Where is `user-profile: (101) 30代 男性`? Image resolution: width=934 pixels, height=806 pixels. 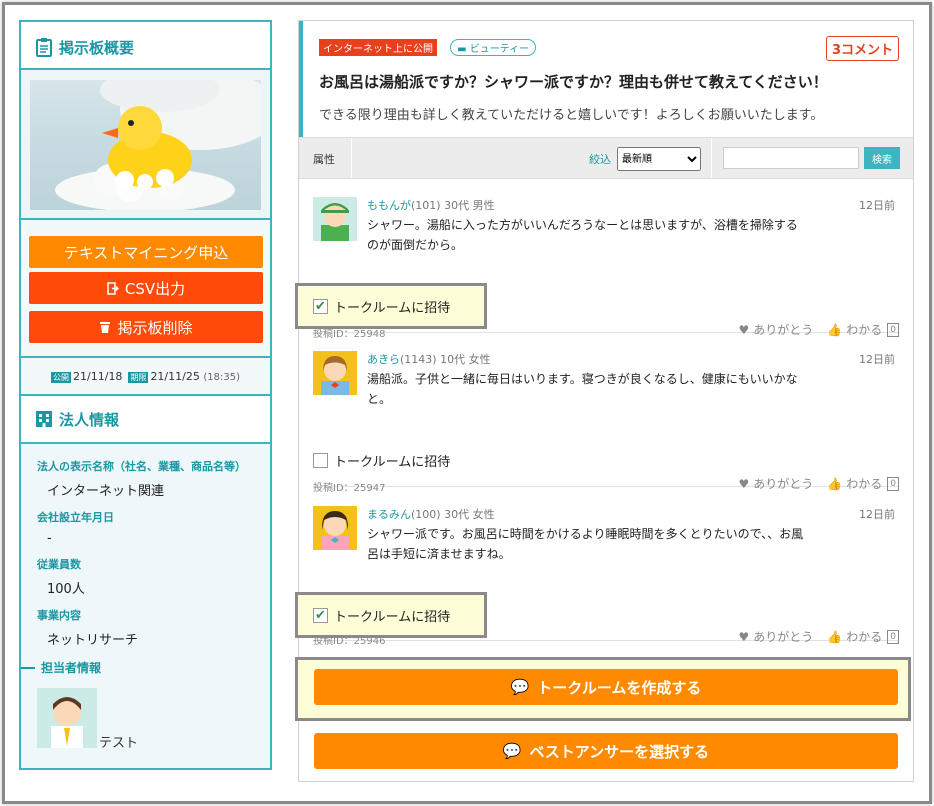 user-profile: (101) 30代 男性 is located at coordinates (453, 205).